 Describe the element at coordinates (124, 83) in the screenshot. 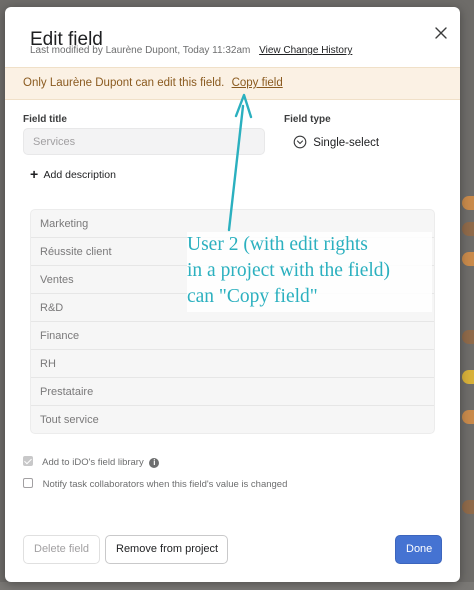

I see `permission-banner-text: Only Laurène Dupont can edit this field.` at that location.